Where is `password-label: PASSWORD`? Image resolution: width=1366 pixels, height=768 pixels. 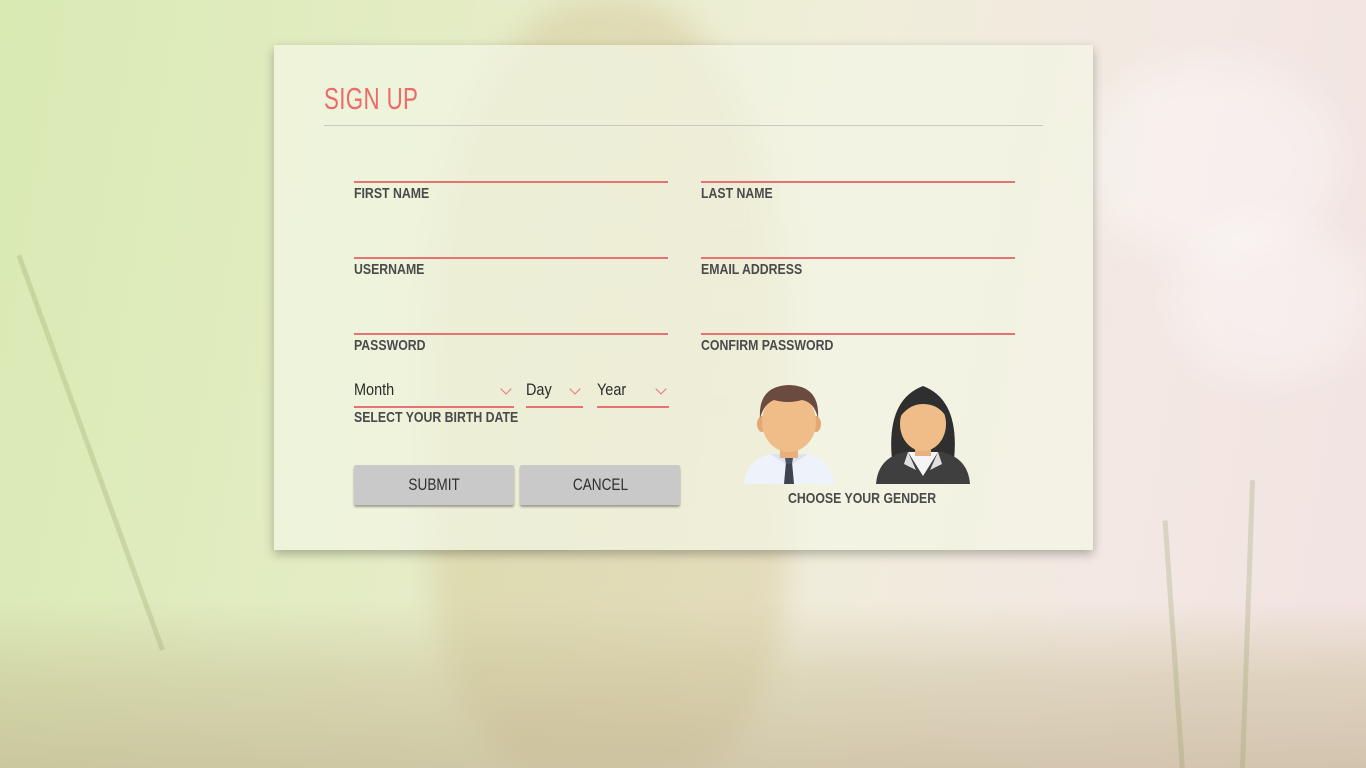 password-label: PASSWORD is located at coordinates (390, 345).